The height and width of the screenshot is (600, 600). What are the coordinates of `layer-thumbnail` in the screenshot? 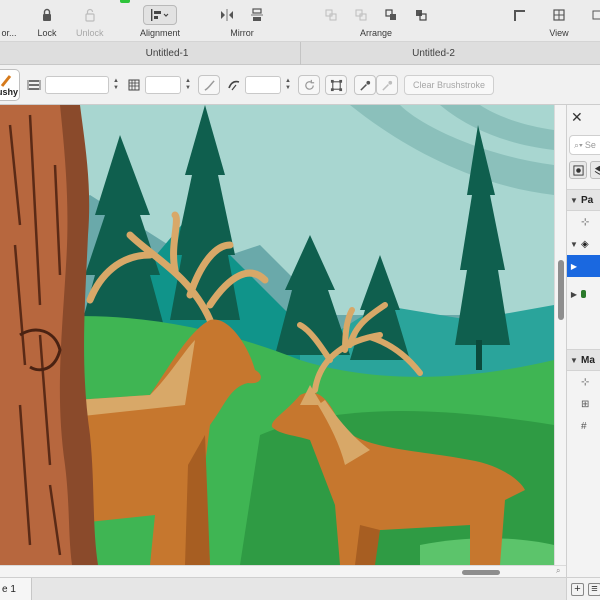 It's located at (583, 294).